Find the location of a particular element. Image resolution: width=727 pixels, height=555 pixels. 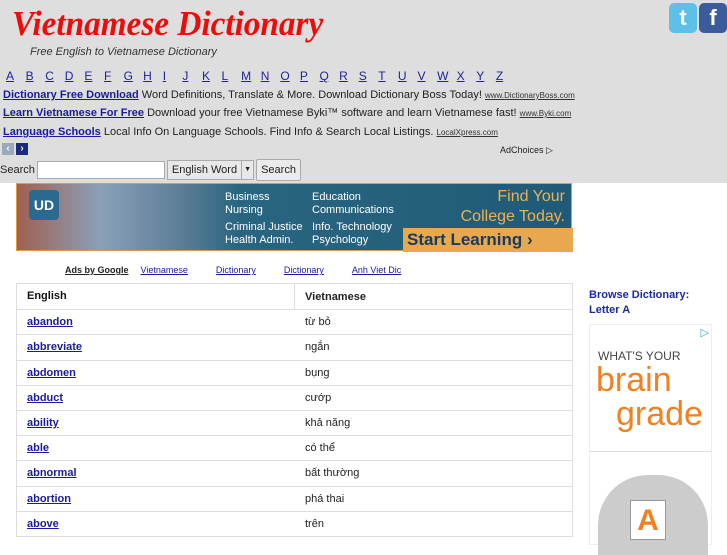

prev-arrow-icon: ‹ is located at coordinates (8, 149).